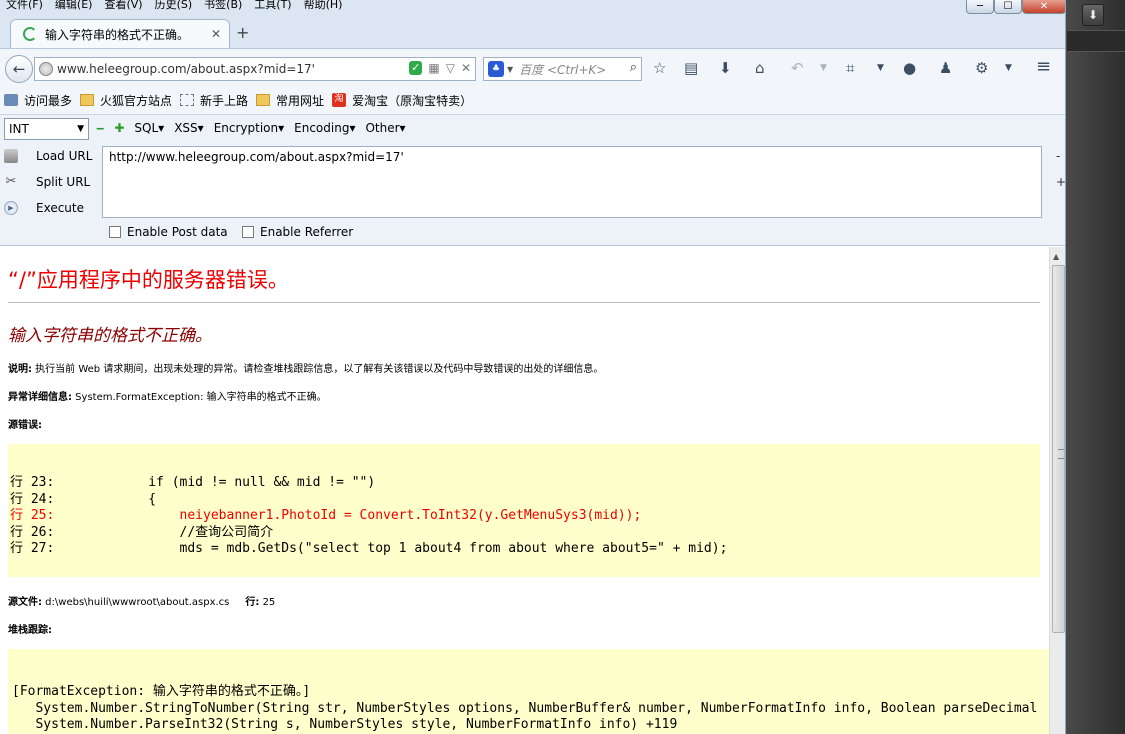 The width and height of the screenshot is (1125, 734). I want to click on load-url-button: Load URL, so click(48, 156).